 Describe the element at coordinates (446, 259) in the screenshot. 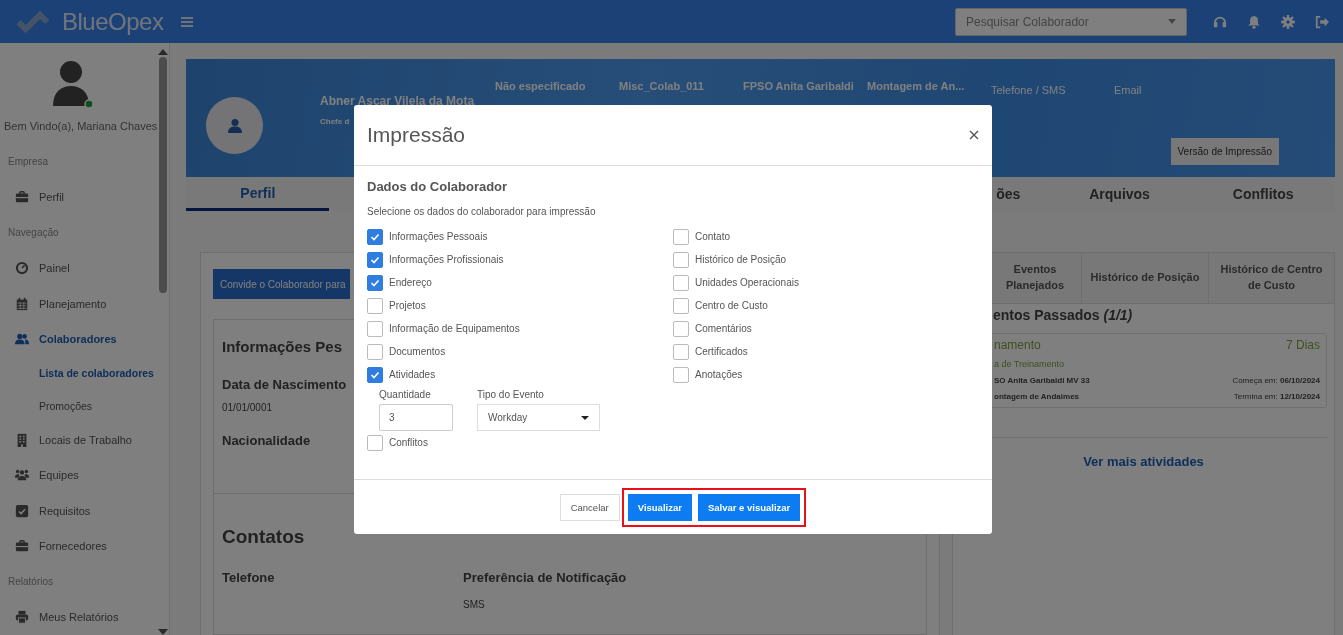

I see `option-label: Informações Profissionais` at that location.